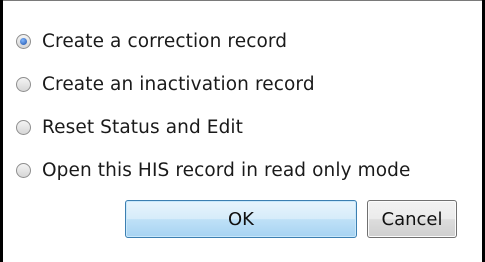  What do you see at coordinates (241, 219) in the screenshot?
I see `ok-button: OK` at bounding box center [241, 219].